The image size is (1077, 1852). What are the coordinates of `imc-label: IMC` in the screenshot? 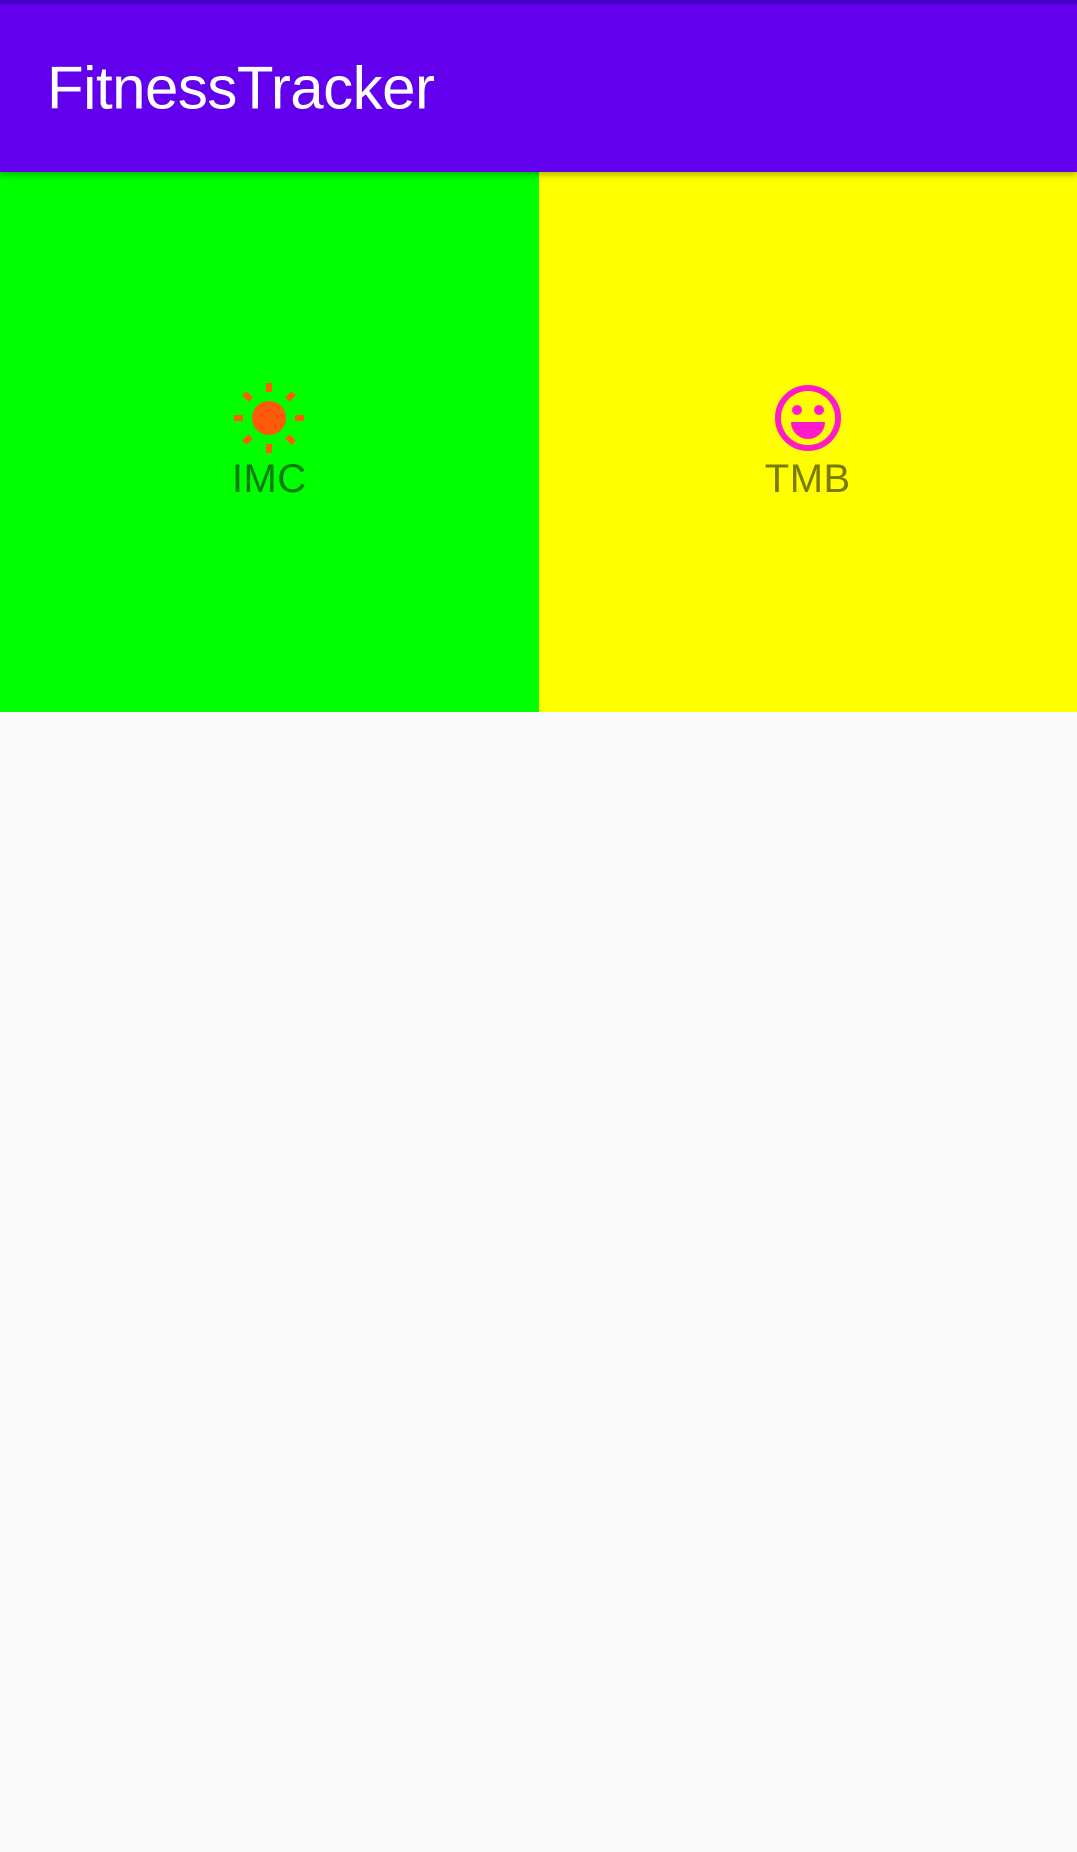 It's located at (269, 478).